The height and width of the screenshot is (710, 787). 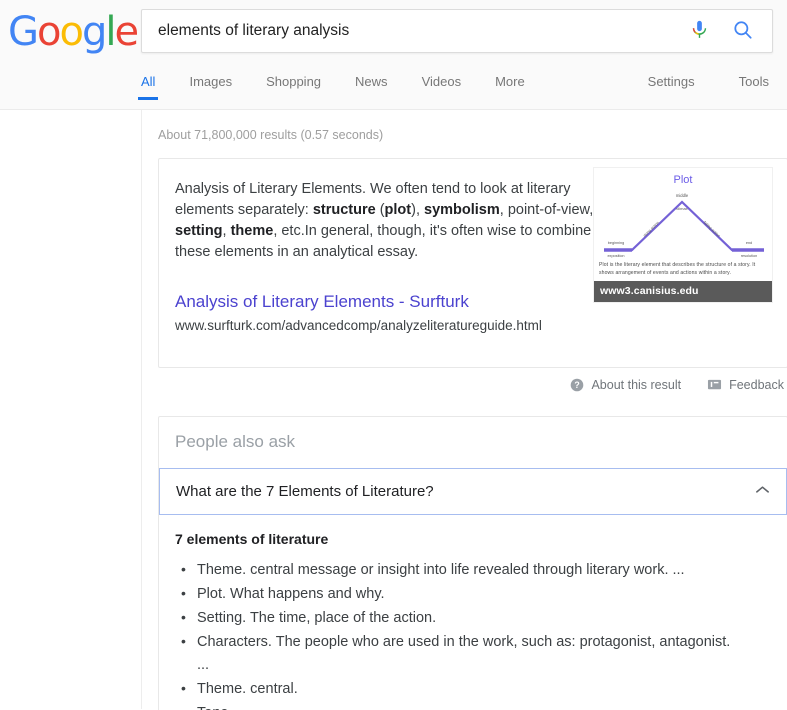 What do you see at coordinates (616, 243) in the screenshot?
I see `svg-text: beginning` at bounding box center [616, 243].